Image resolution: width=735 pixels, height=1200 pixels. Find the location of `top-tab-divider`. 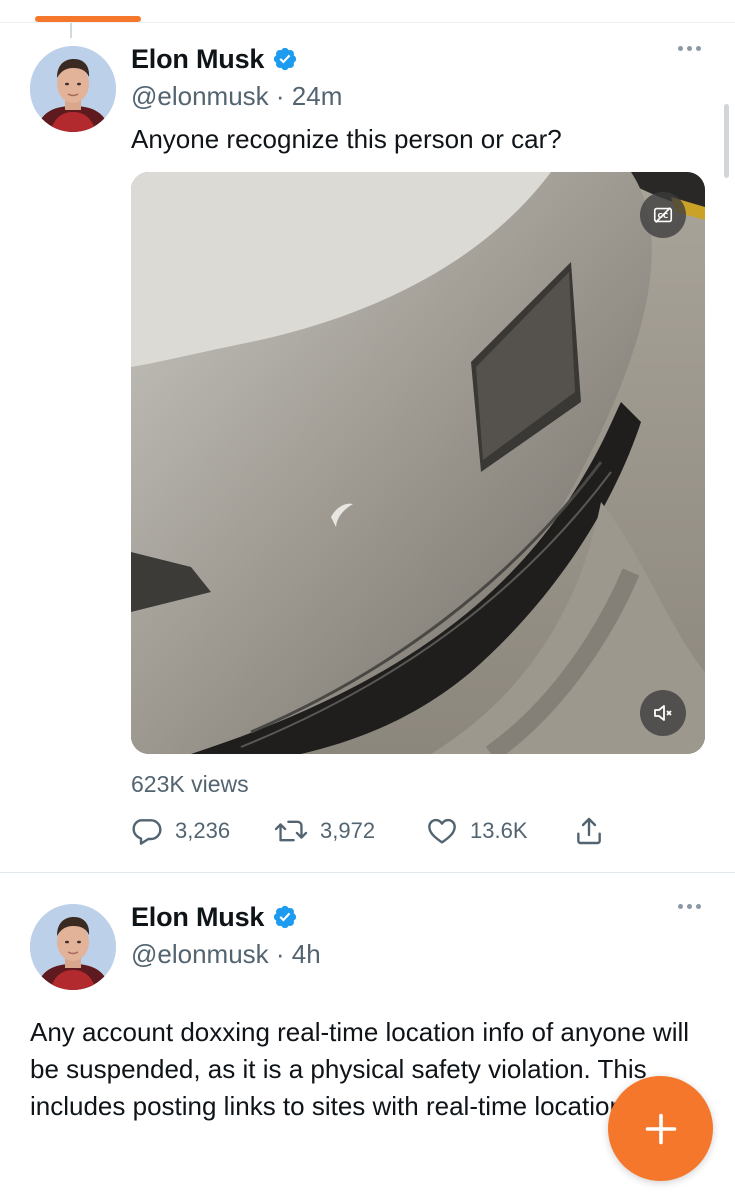

top-tab-divider is located at coordinates (367, 22).